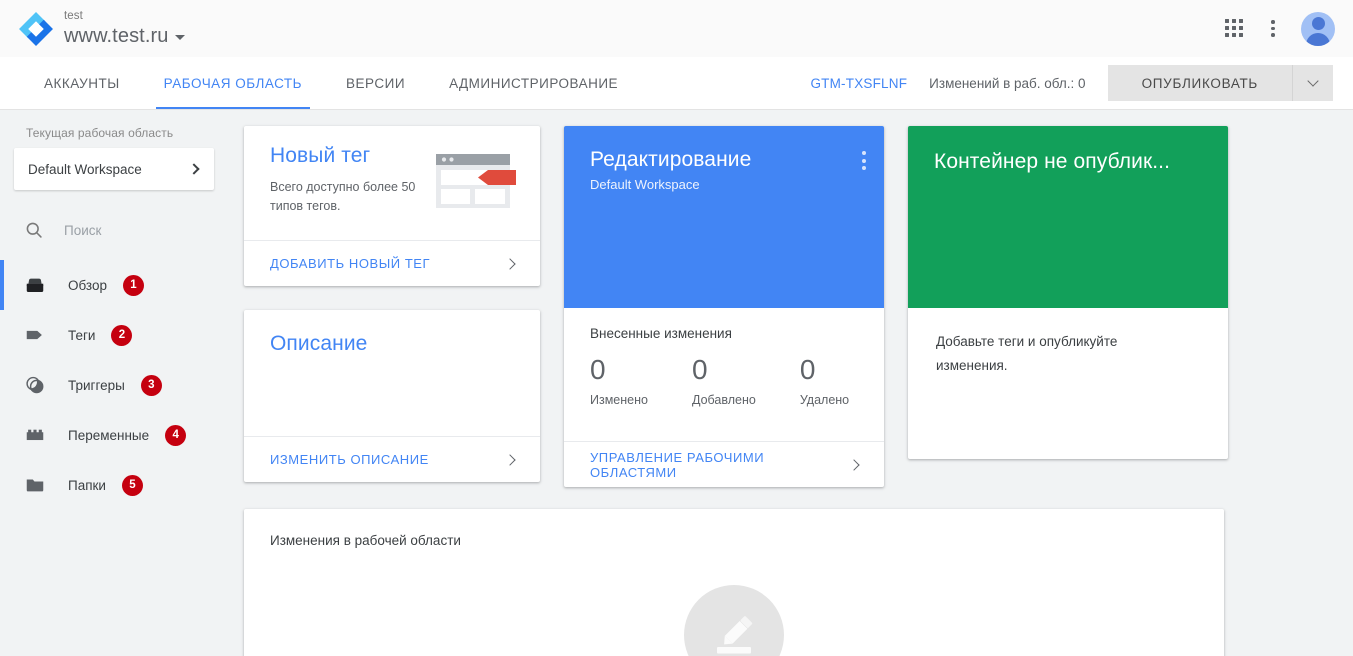 The height and width of the screenshot is (656, 1353). What do you see at coordinates (365, 540) in the screenshot?
I see `workspace-changes-title: Изменения в рабочей области` at bounding box center [365, 540].